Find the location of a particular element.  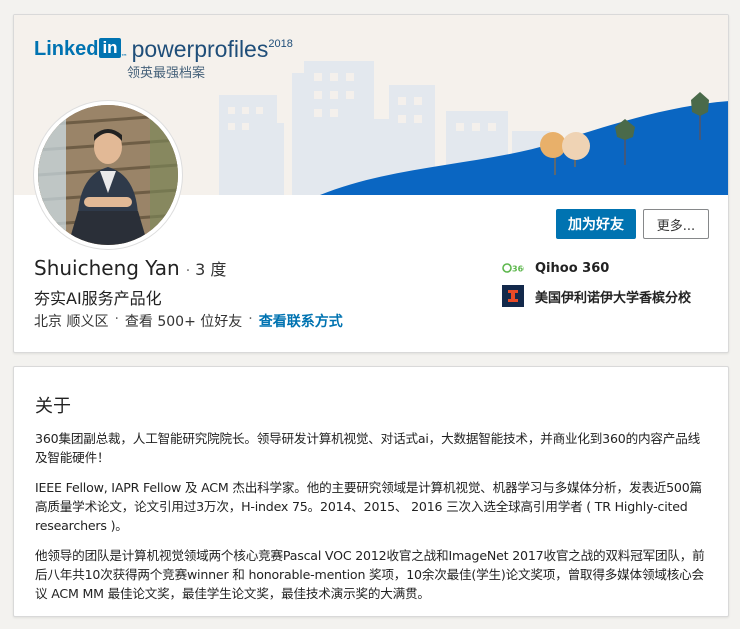

profile-name: Shuicheng Yan is located at coordinates (107, 268).